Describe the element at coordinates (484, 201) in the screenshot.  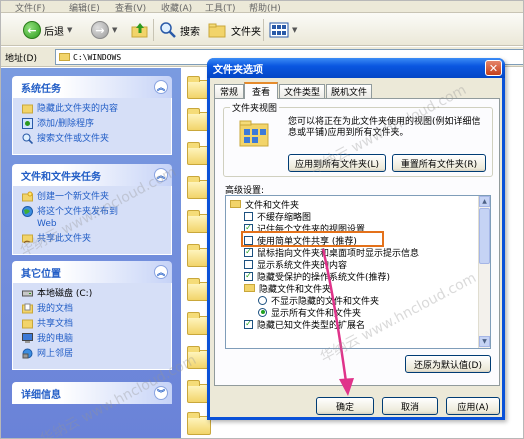
I see `scroll-up-icon: ▲` at that location.